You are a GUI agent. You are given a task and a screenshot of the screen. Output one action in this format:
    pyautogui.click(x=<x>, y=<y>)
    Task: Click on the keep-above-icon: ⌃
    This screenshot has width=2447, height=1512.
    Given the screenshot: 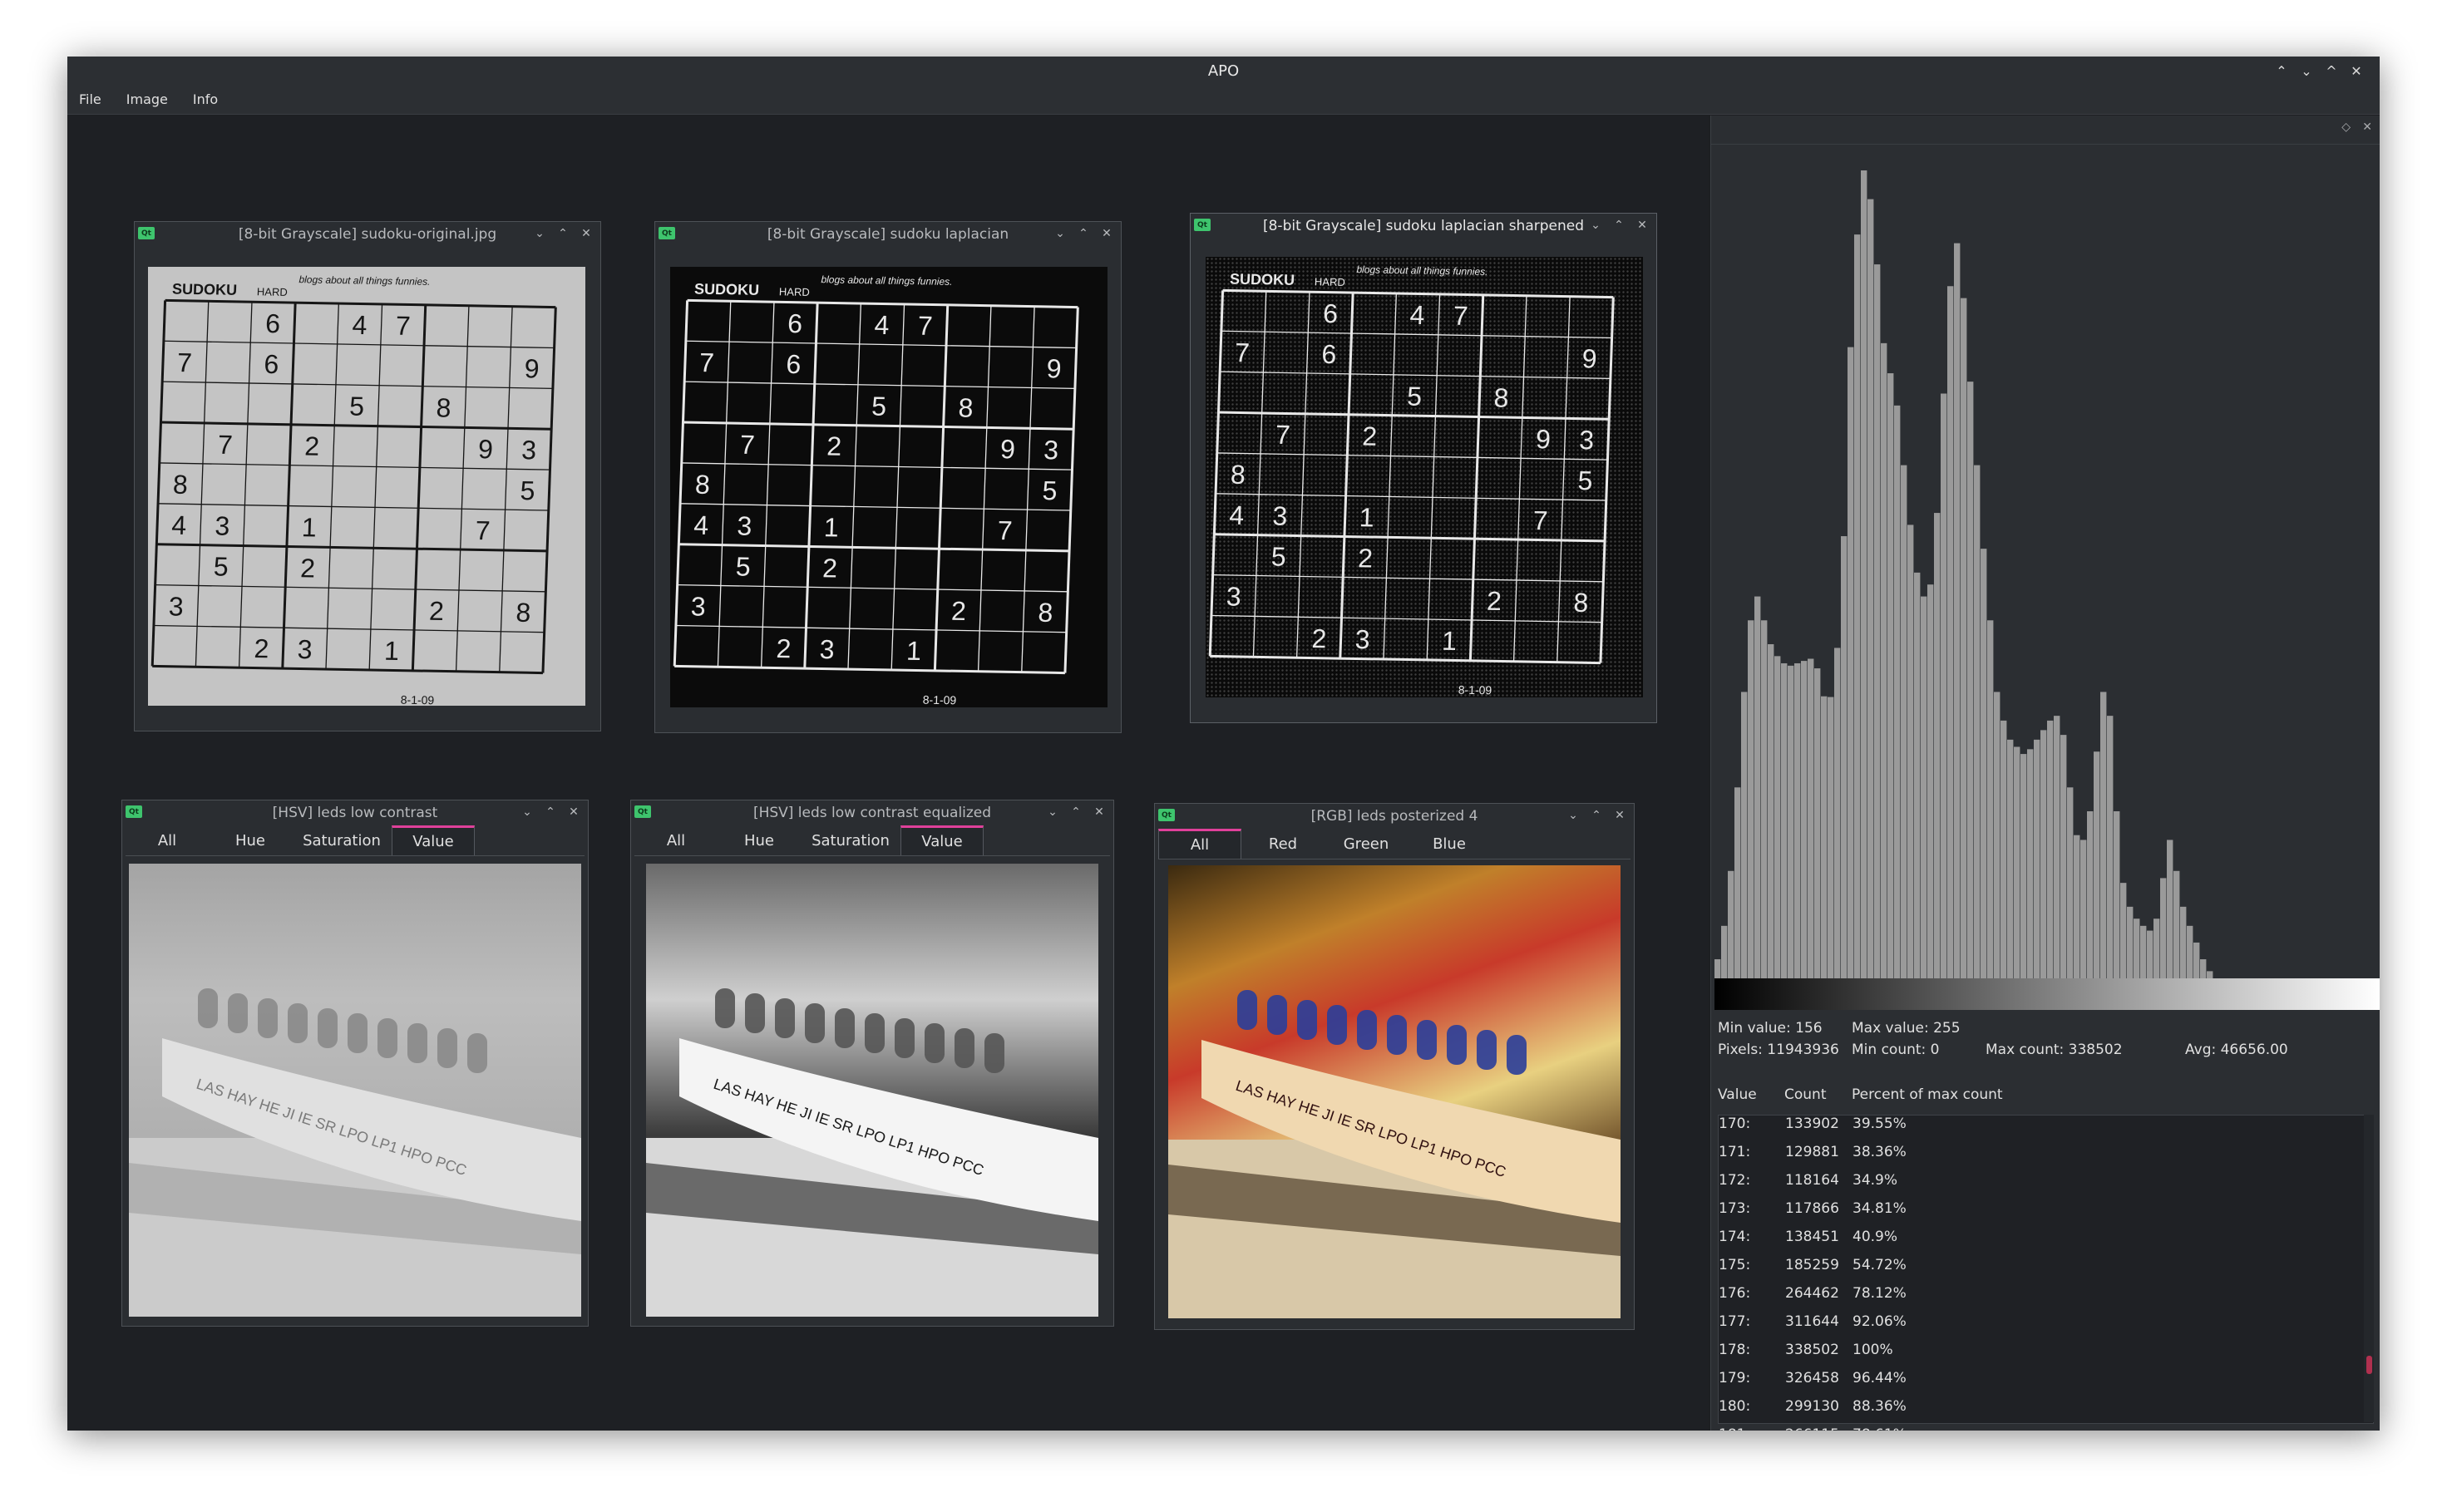 What is the action you would take?
    pyautogui.click(x=2281, y=71)
    